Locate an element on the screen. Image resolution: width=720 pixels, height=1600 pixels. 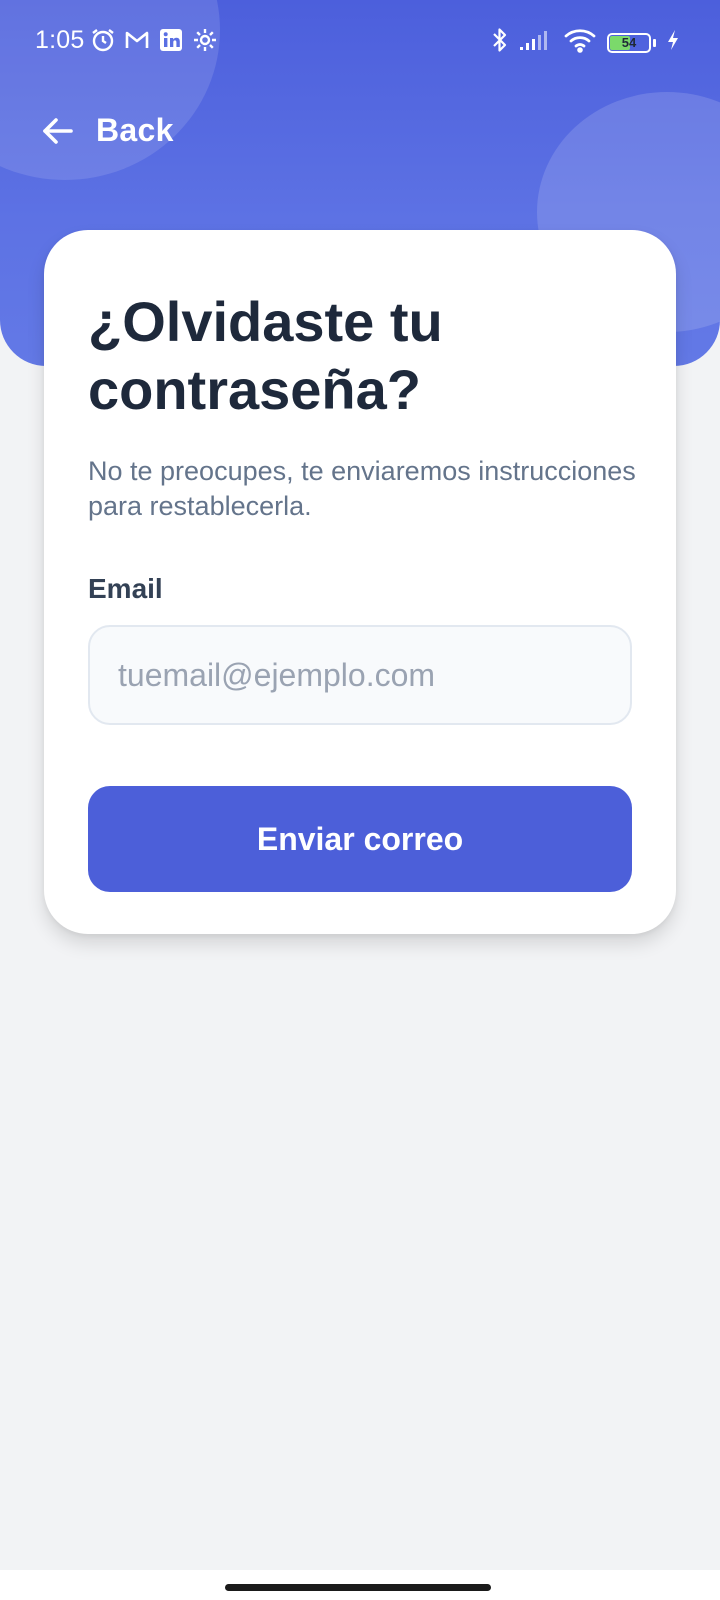
battery-nub is located at coordinates (654, 42).